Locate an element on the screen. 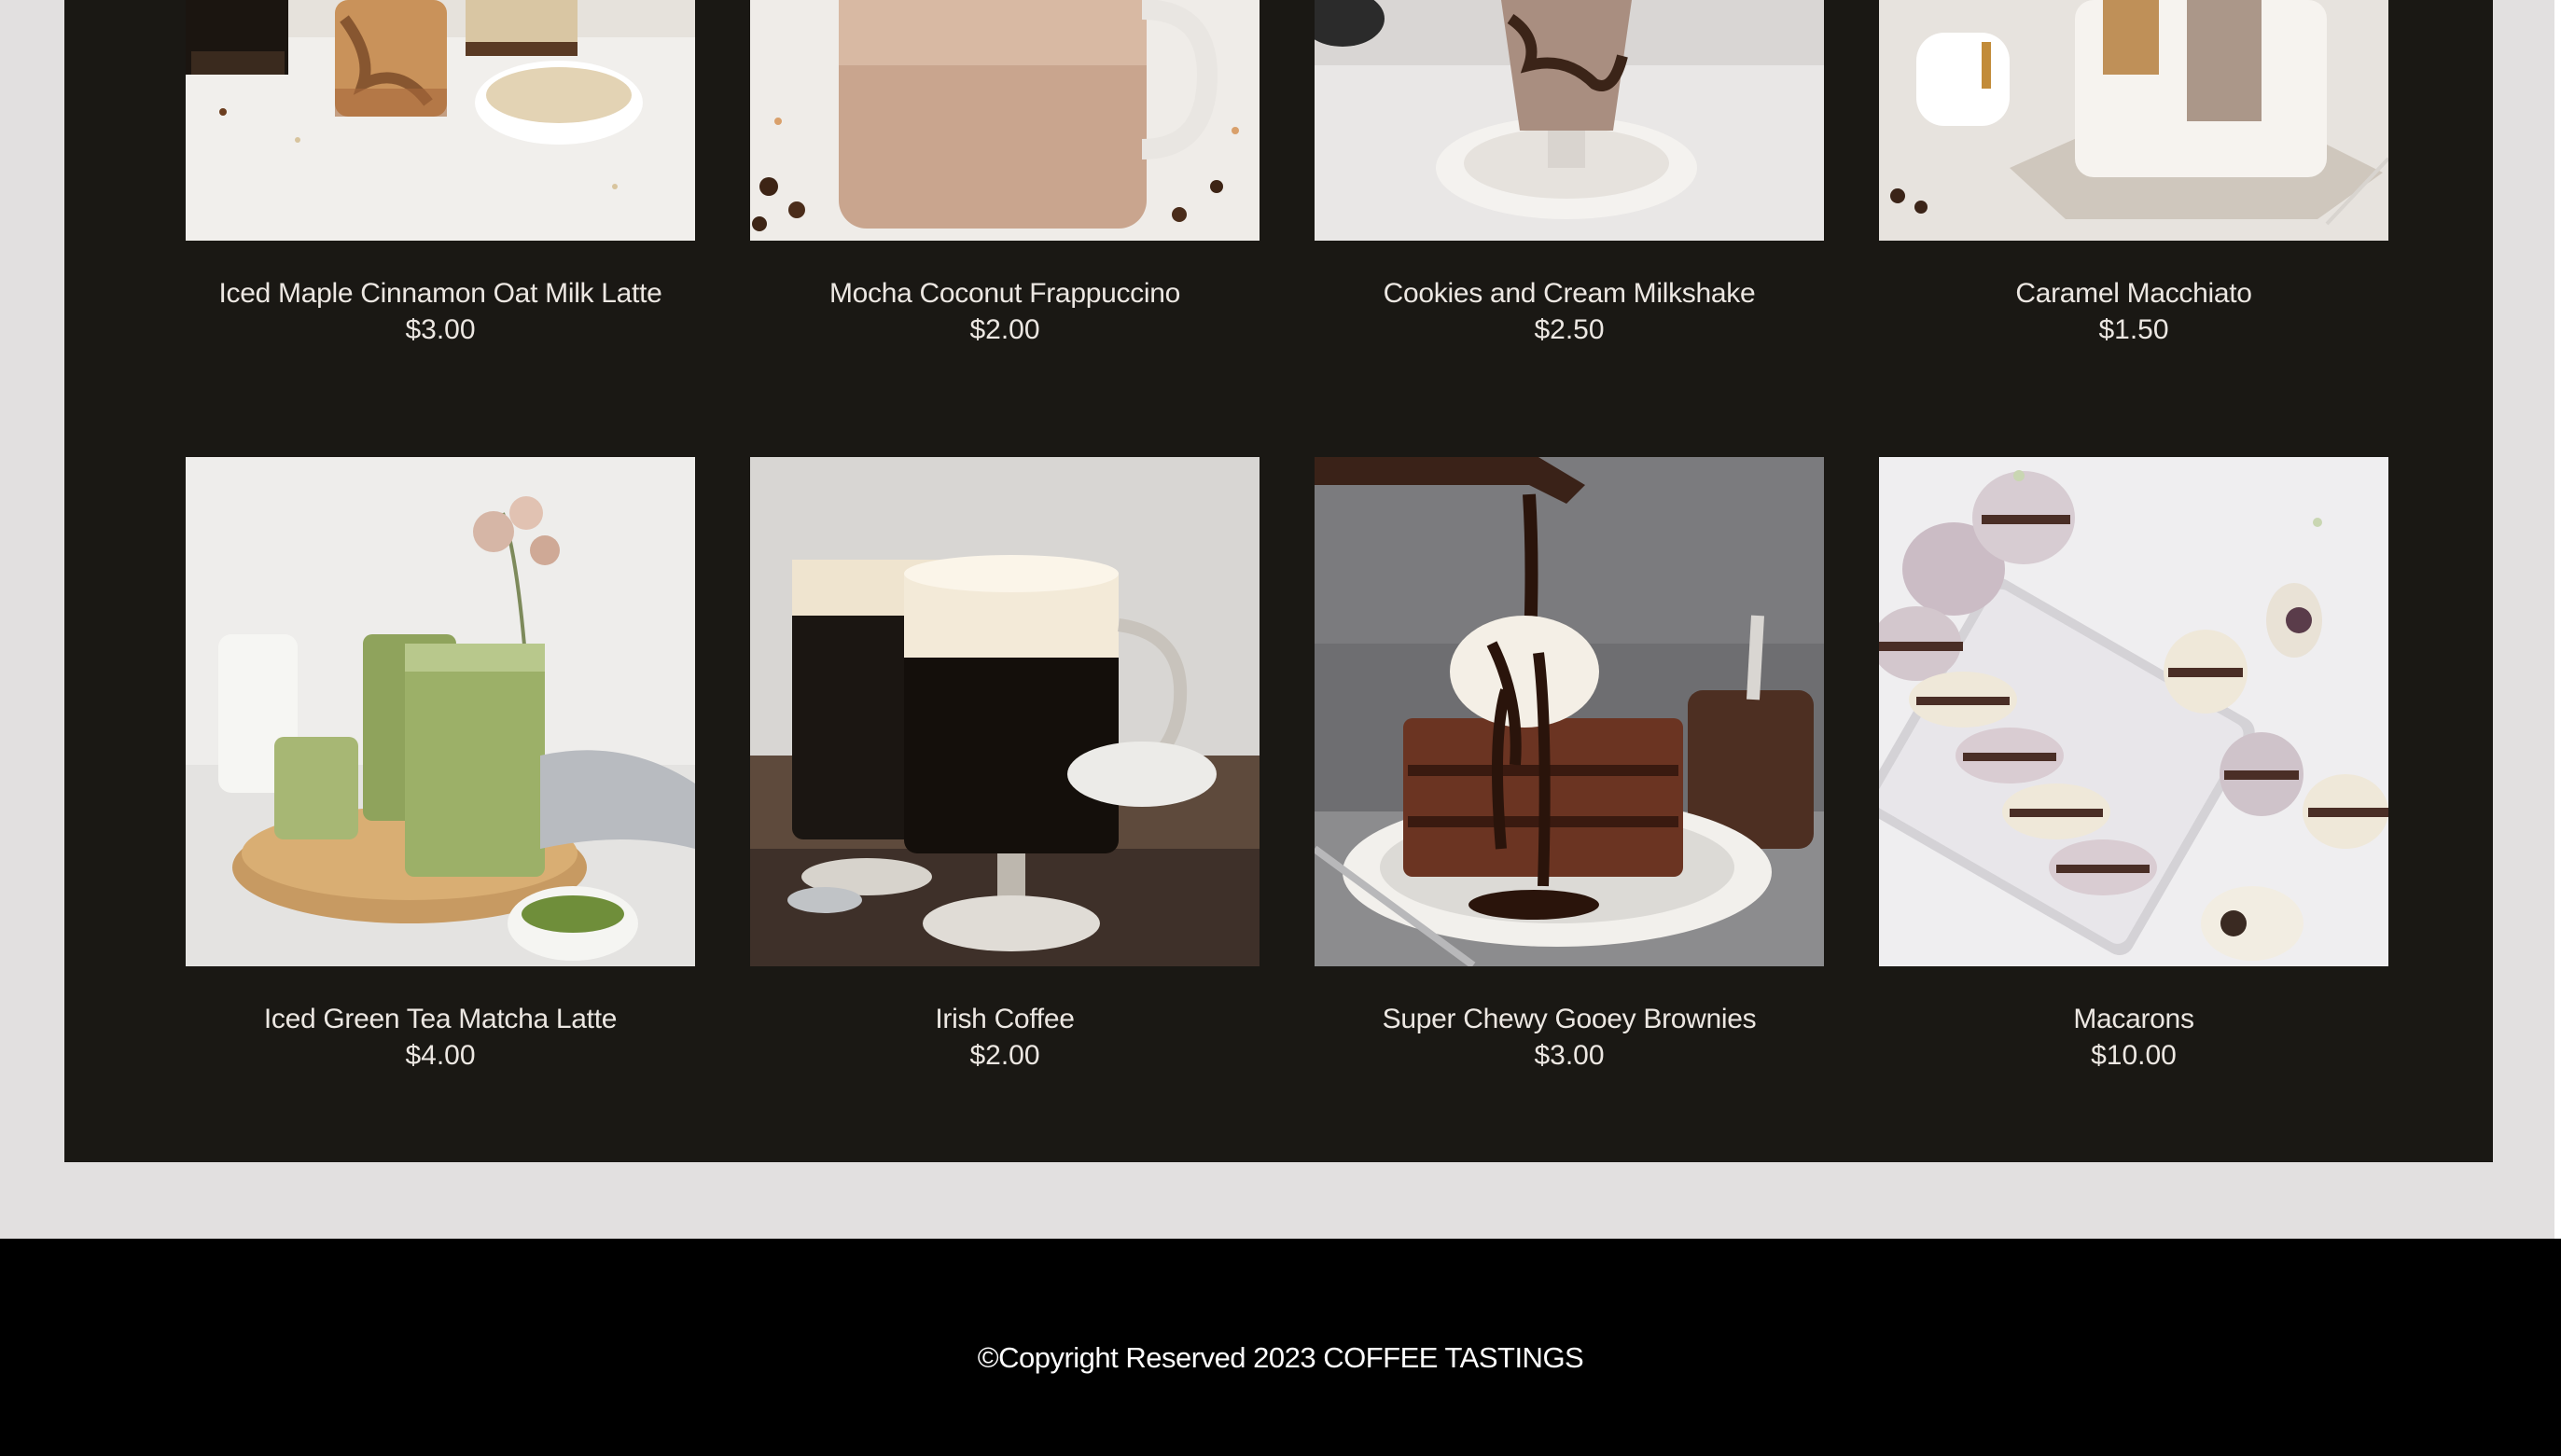 This screenshot has height=1456, width=2561. product-price: $4.00 is located at coordinates (440, 1055).